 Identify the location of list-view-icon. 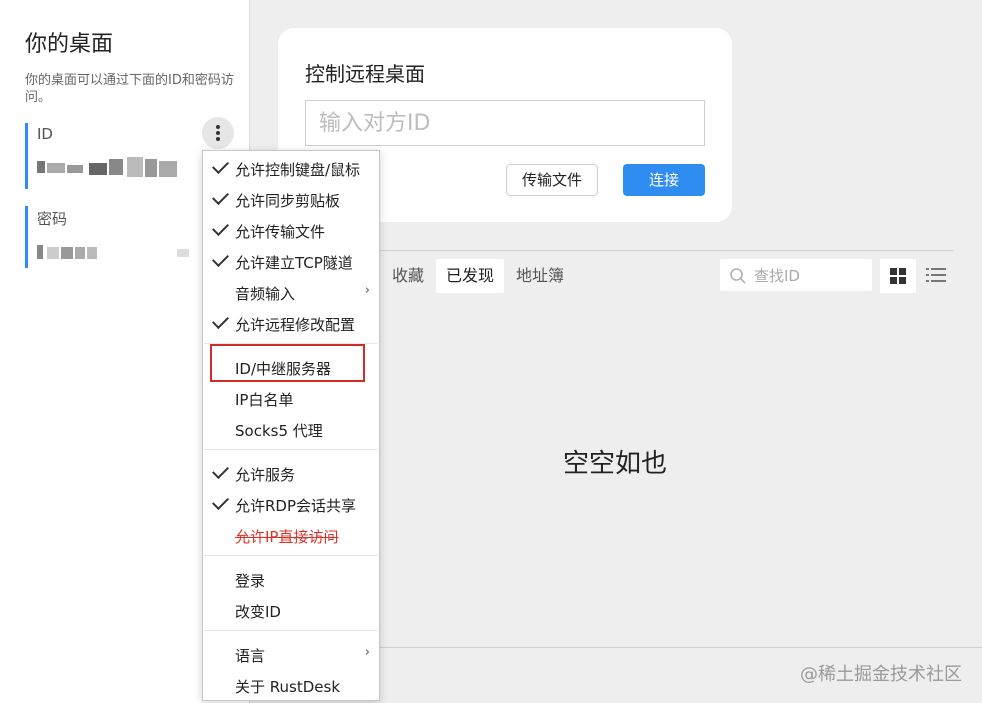
(936, 275).